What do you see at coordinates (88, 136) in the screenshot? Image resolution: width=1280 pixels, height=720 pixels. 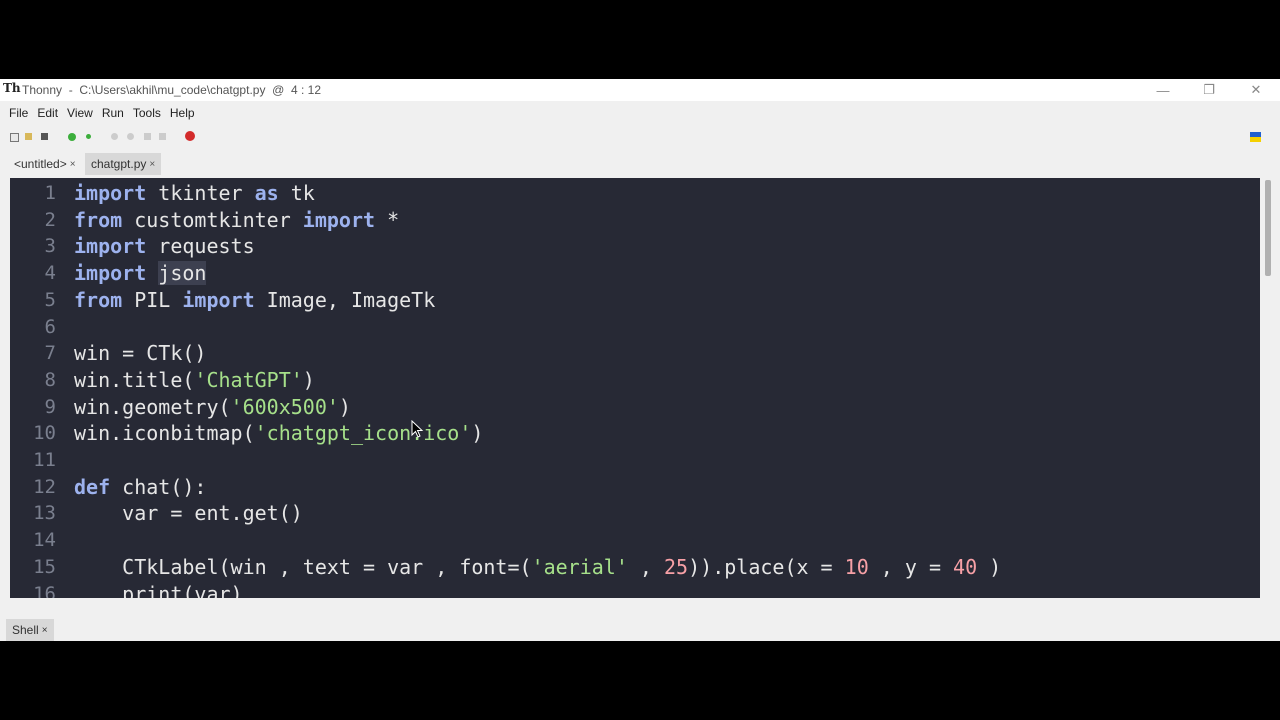 I see `debug-icon` at bounding box center [88, 136].